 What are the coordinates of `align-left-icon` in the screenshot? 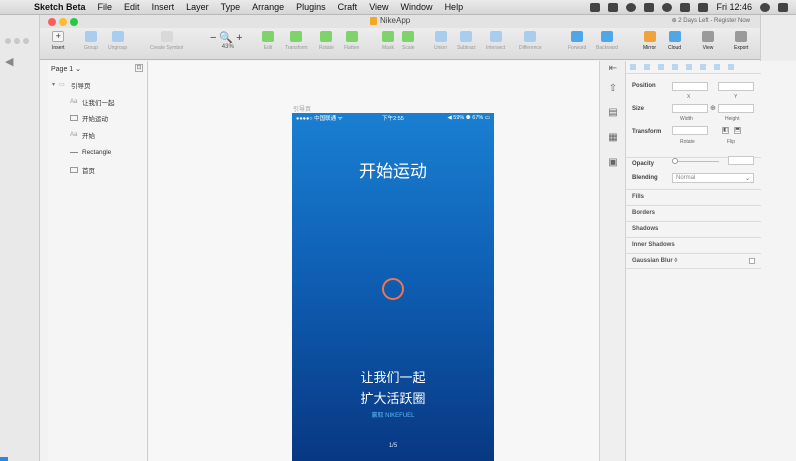 It's located at (633, 67).